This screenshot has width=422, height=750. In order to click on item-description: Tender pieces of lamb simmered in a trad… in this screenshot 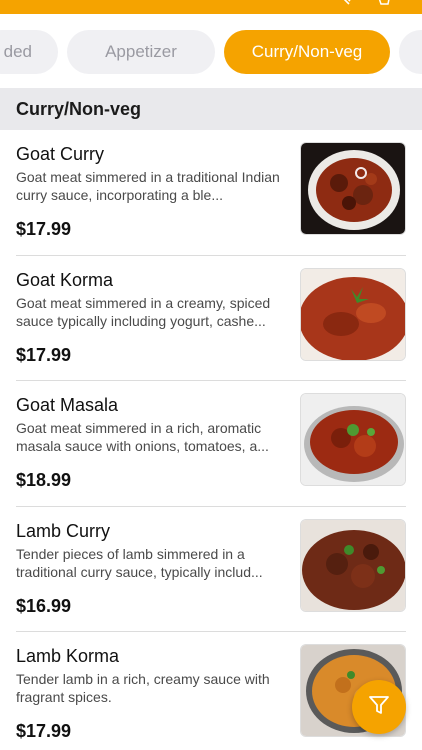, I will do `click(139, 562)`.